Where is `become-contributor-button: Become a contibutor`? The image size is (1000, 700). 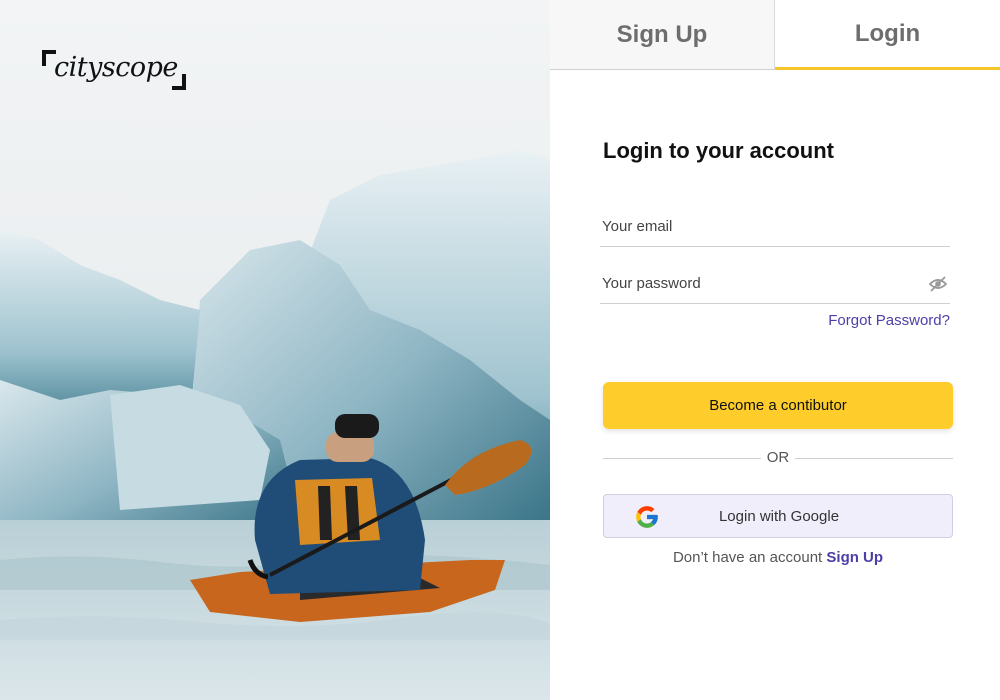 become-contributor-button: Become a contibutor is located at coordinates (778, 405).